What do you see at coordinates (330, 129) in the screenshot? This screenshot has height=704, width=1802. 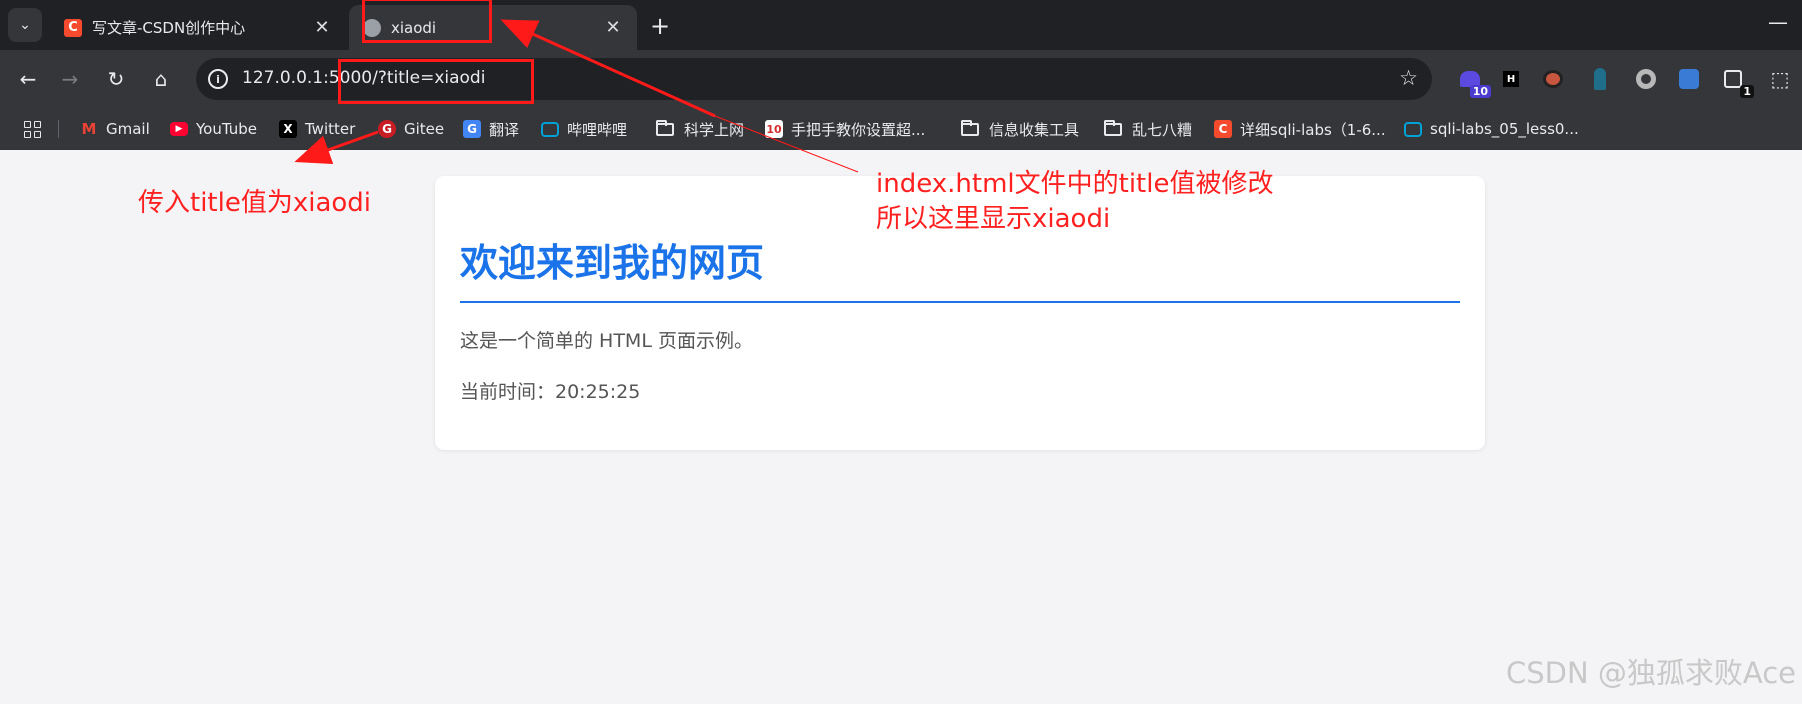 I see `bookmark-label: Twitter` at bounding box center [330, 129].